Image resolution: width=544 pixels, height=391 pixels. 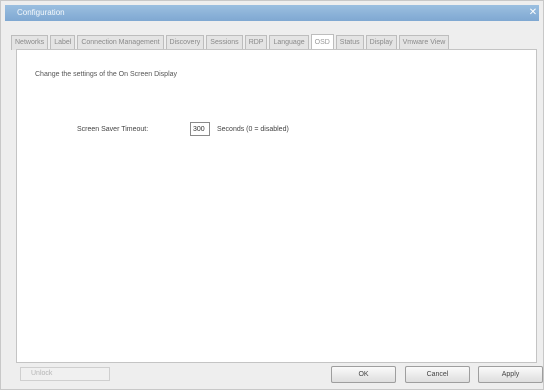 What do you see at coordinates (113, 129) in the screenshot?
I see `screen-saver-timeout-label: Screen Saver Timeout:` at bounding box center [113, 129].